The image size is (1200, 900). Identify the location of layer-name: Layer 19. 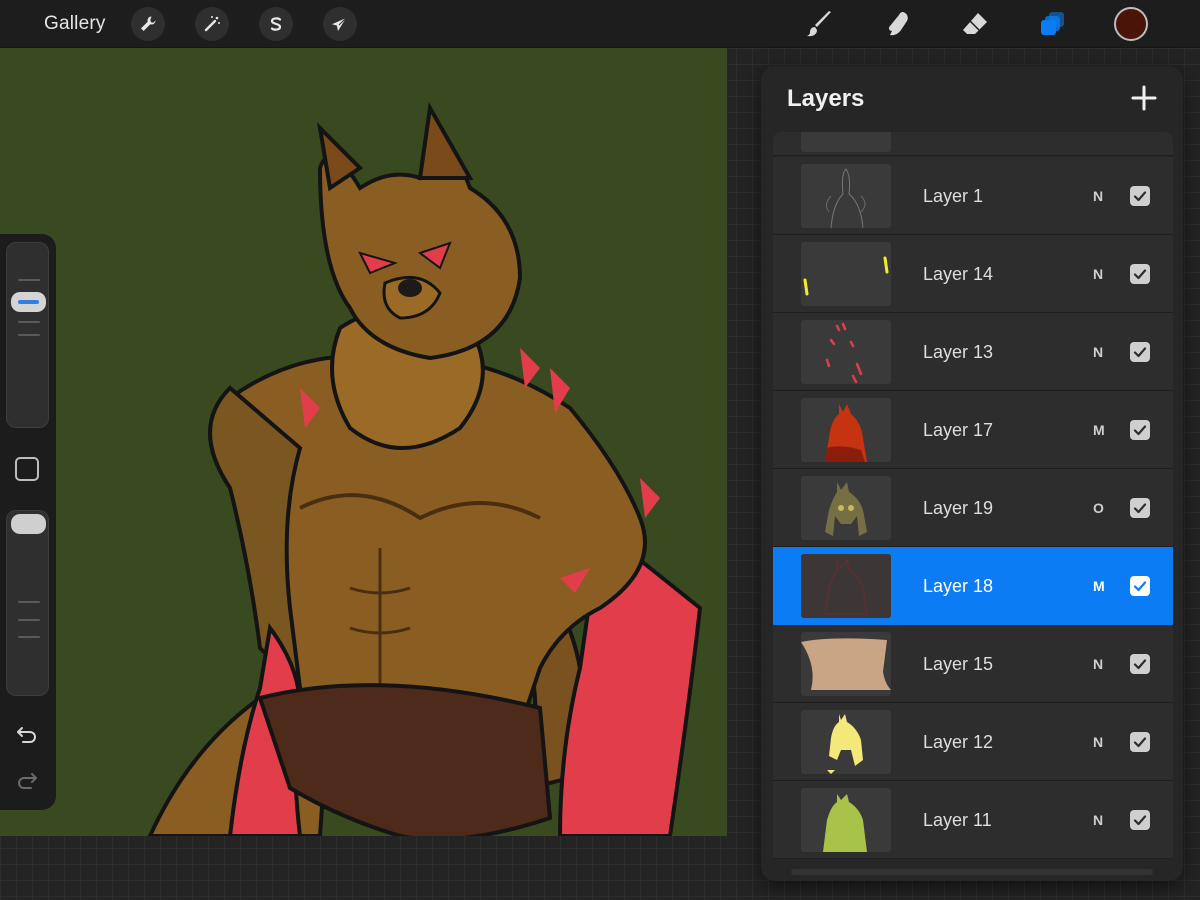
(958, 508).